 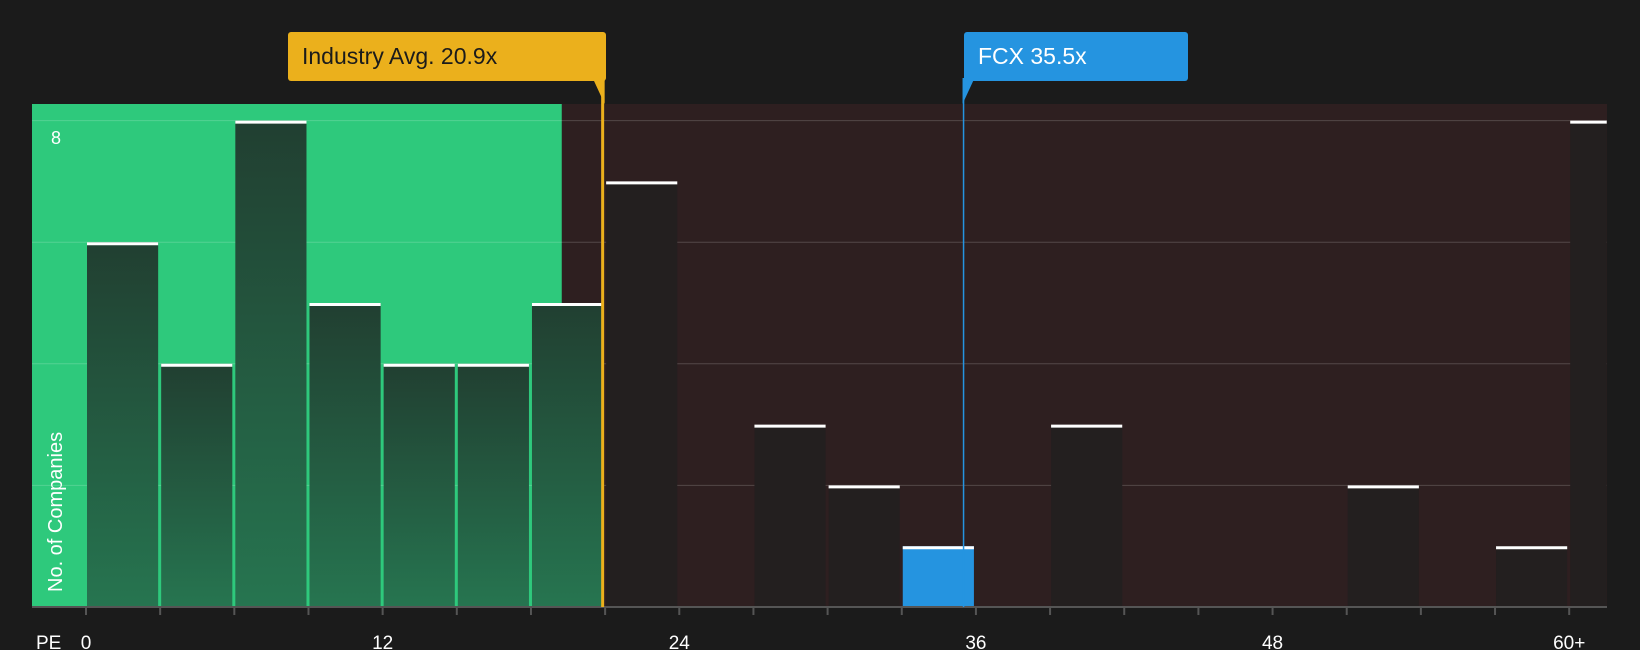 I want to click on x-tick-label: 36, so click(x=975, y=641).